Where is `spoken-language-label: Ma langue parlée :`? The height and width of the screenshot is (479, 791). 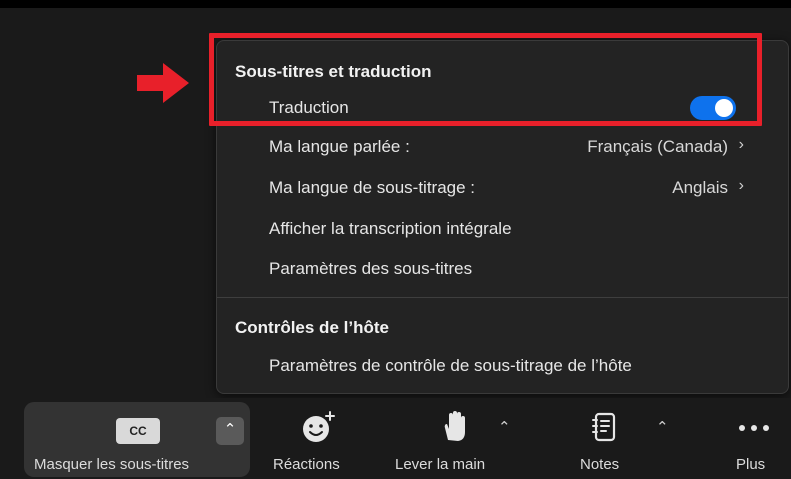 spoken-language-label: Ma langue parlée : is located at coordinates (339, 146).